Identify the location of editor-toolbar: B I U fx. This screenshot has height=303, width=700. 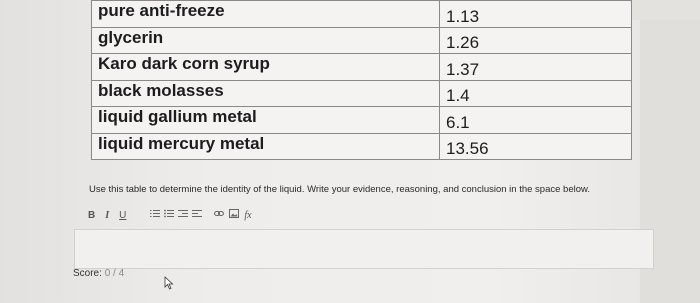
(175, 215).